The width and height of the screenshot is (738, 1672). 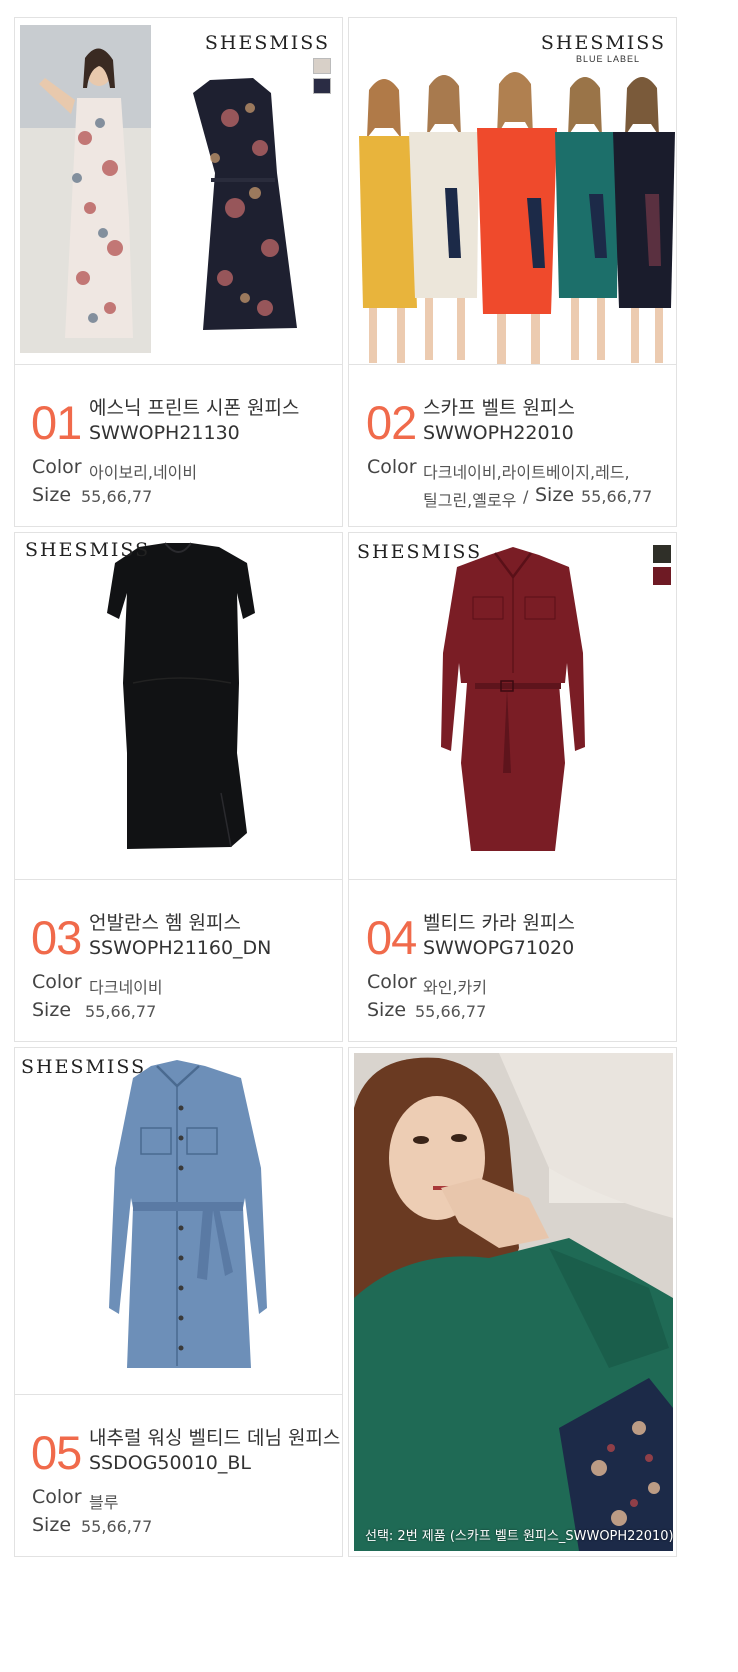 I want to click on model-photo, so click(x=513, y=1302).